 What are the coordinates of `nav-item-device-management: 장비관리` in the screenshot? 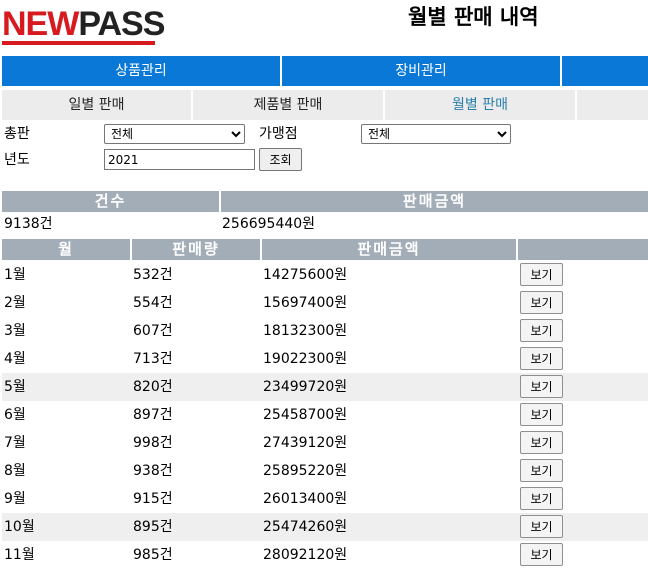 It's located at (422, 71).